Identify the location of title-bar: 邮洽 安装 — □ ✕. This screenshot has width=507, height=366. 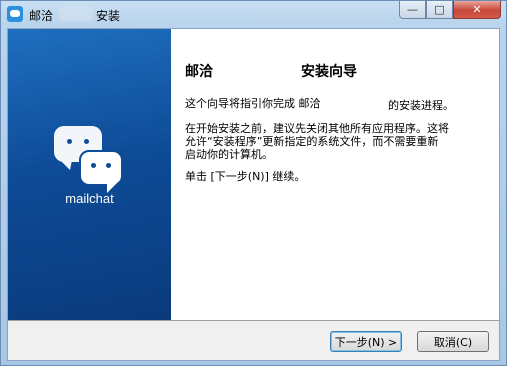
(253, 14).